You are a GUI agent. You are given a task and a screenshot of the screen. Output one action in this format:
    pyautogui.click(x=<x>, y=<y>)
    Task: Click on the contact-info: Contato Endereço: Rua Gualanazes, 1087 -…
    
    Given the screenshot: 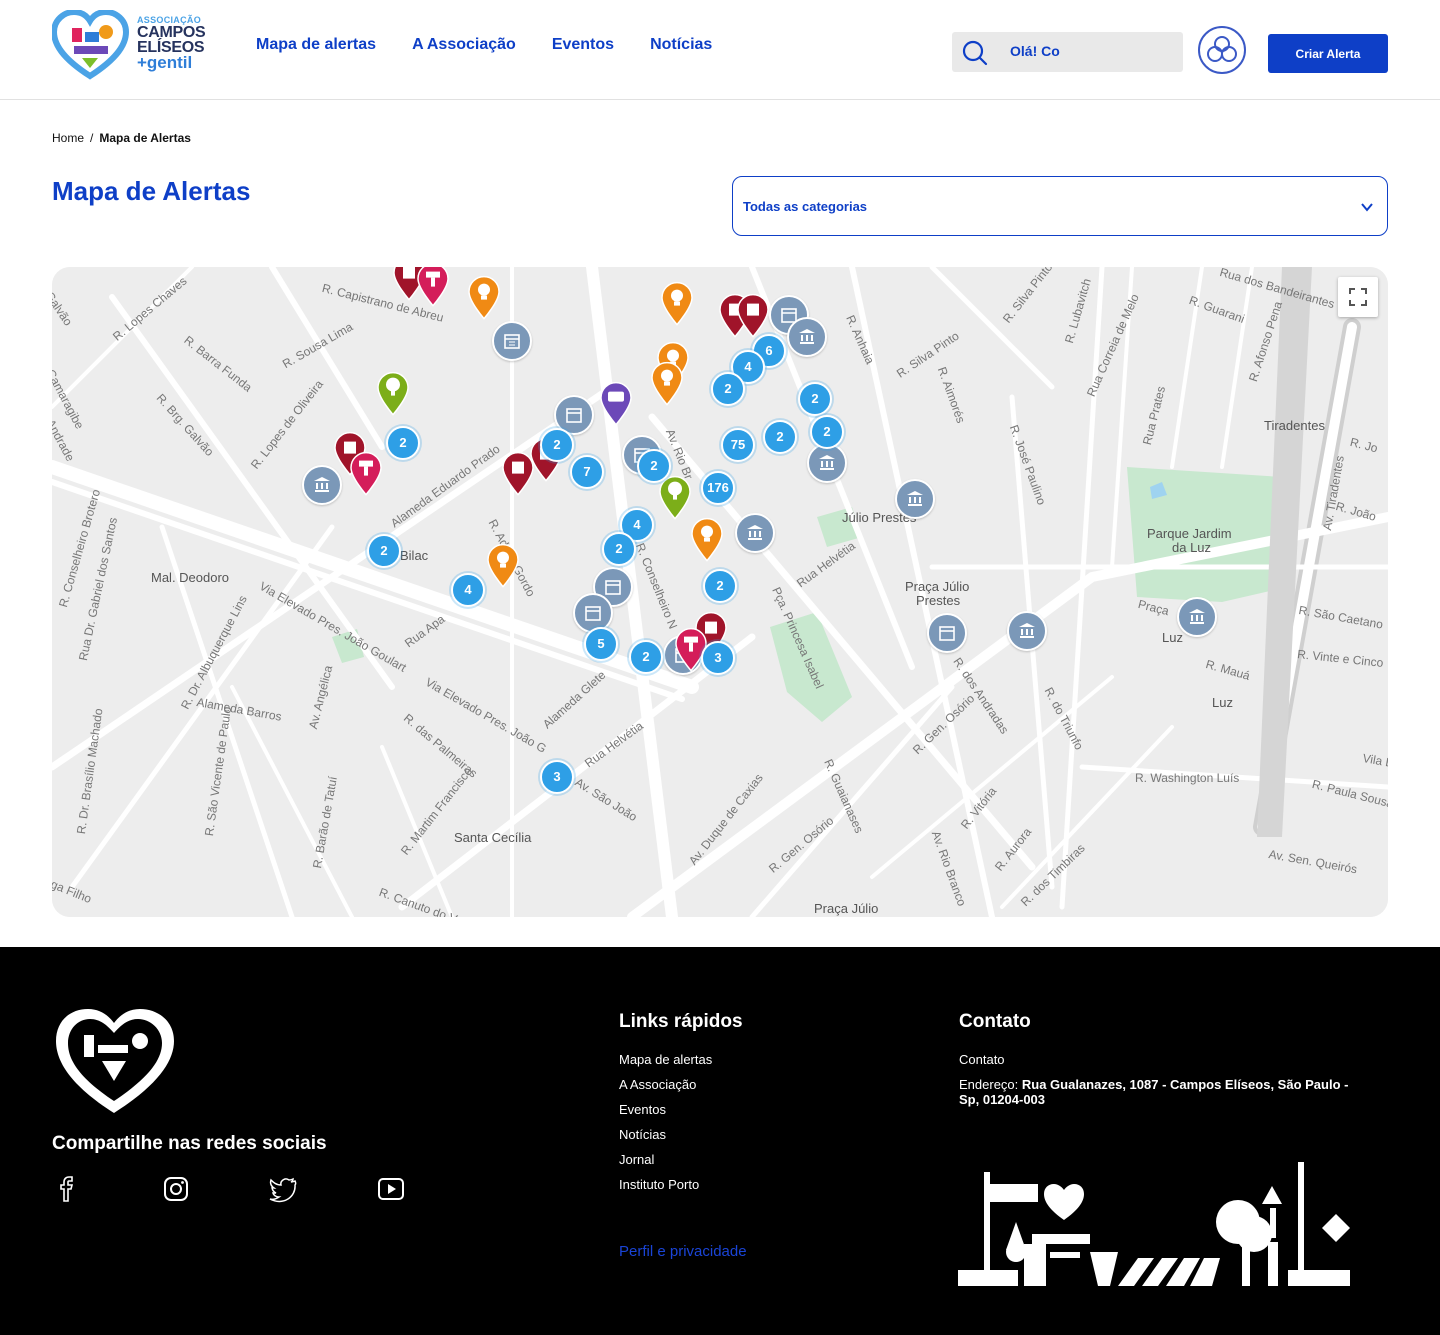 What is the action you would take?
    pyautogui.click(x=1159, y=1079)
    